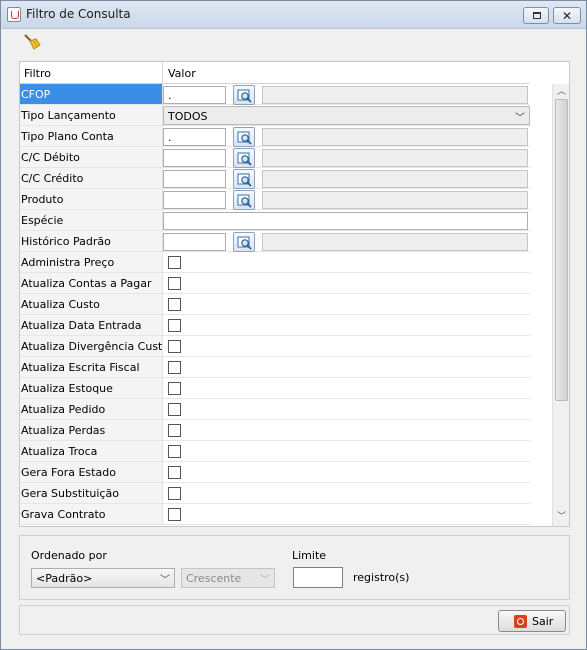  What do you see at coordinates (91, 346) in the screenshot?
I see `filter-label: Atualiza Divergência Custo` at bounding box center [91, 346].